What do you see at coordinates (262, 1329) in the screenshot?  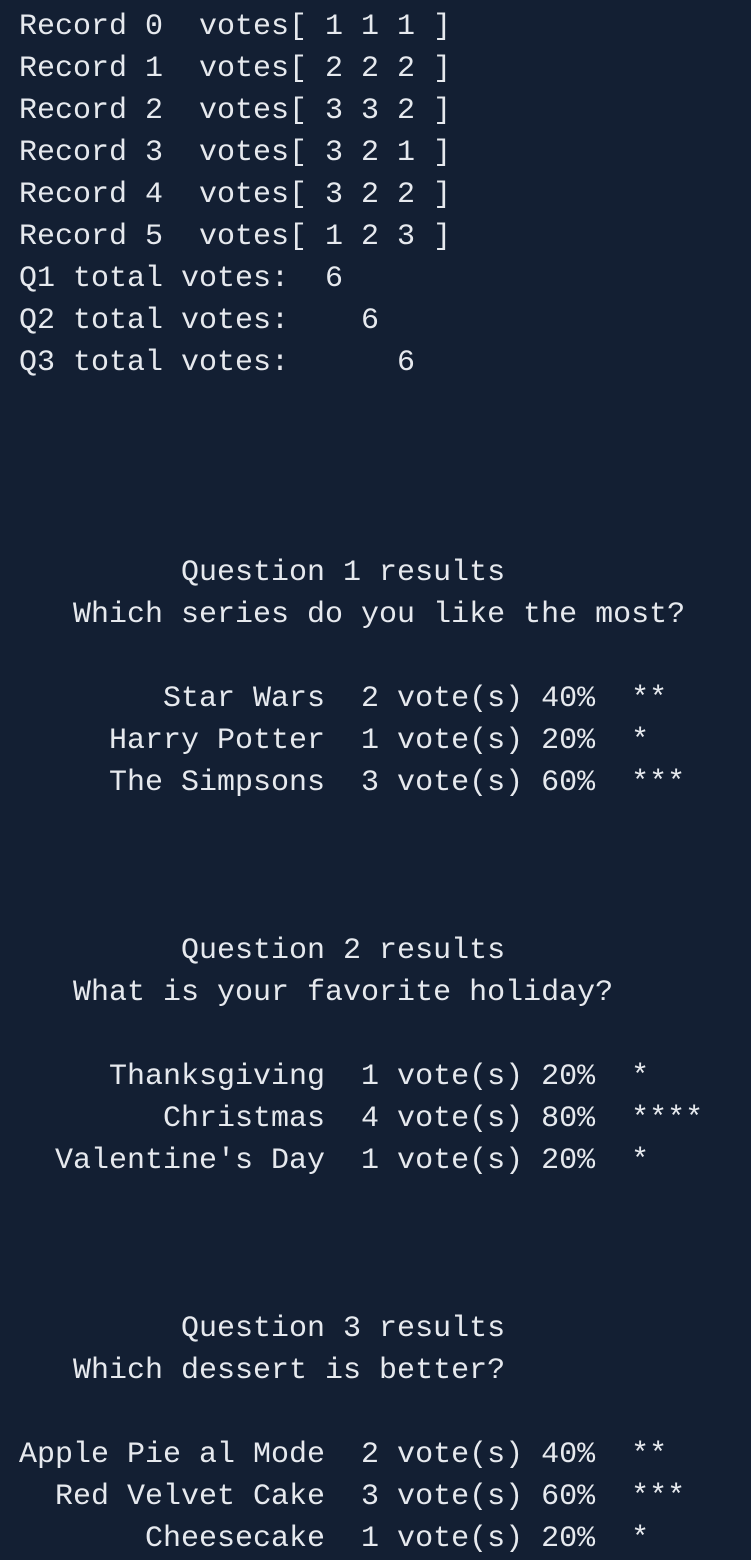 I see `question-title: Question 3 results` at bounding box center [262, 1329].